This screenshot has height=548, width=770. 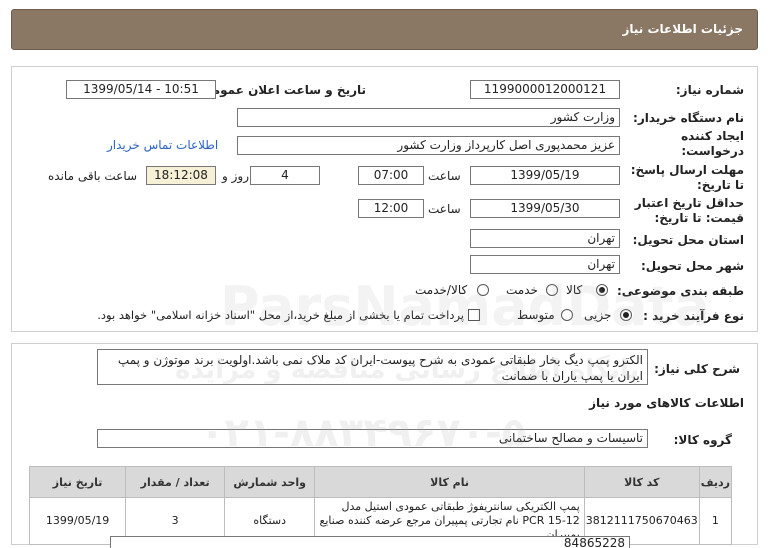 I want to click on category-service-label: خدمت, so click(x=522, y=290).